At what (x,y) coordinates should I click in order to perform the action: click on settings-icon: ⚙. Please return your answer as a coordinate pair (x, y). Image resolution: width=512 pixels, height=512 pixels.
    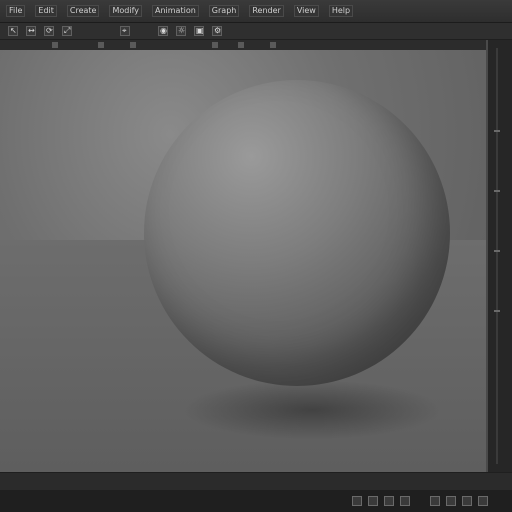
    Looking at the image, I should click on (218, 30).